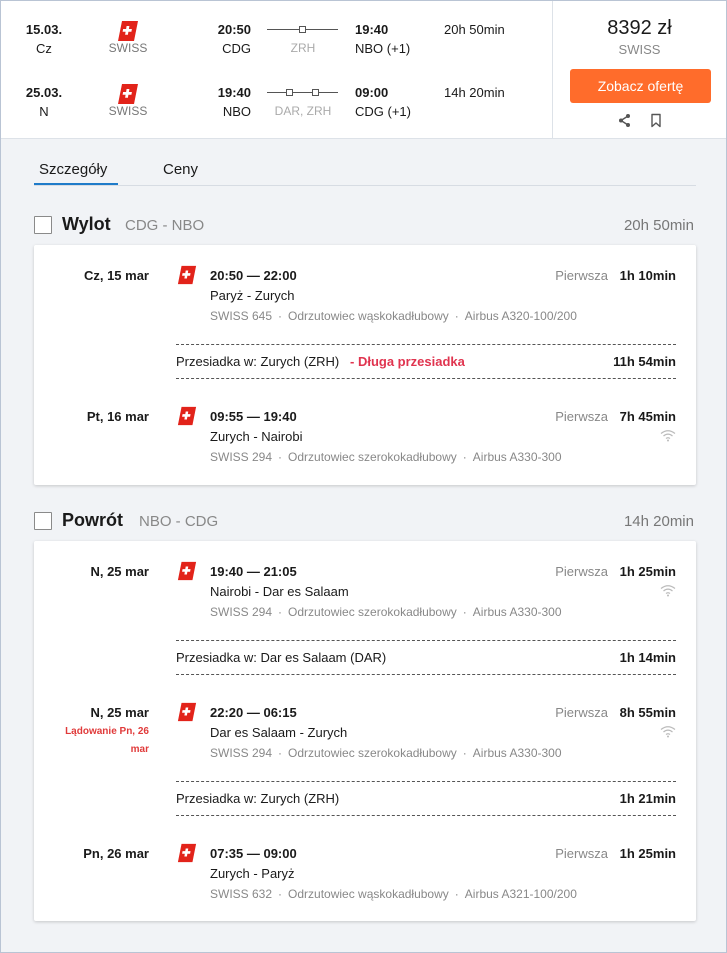  What do you see at coordinates (647, 657) in the screenshot?
I see `layover-duration: 1h 14min` at bounding box center [647, 657].